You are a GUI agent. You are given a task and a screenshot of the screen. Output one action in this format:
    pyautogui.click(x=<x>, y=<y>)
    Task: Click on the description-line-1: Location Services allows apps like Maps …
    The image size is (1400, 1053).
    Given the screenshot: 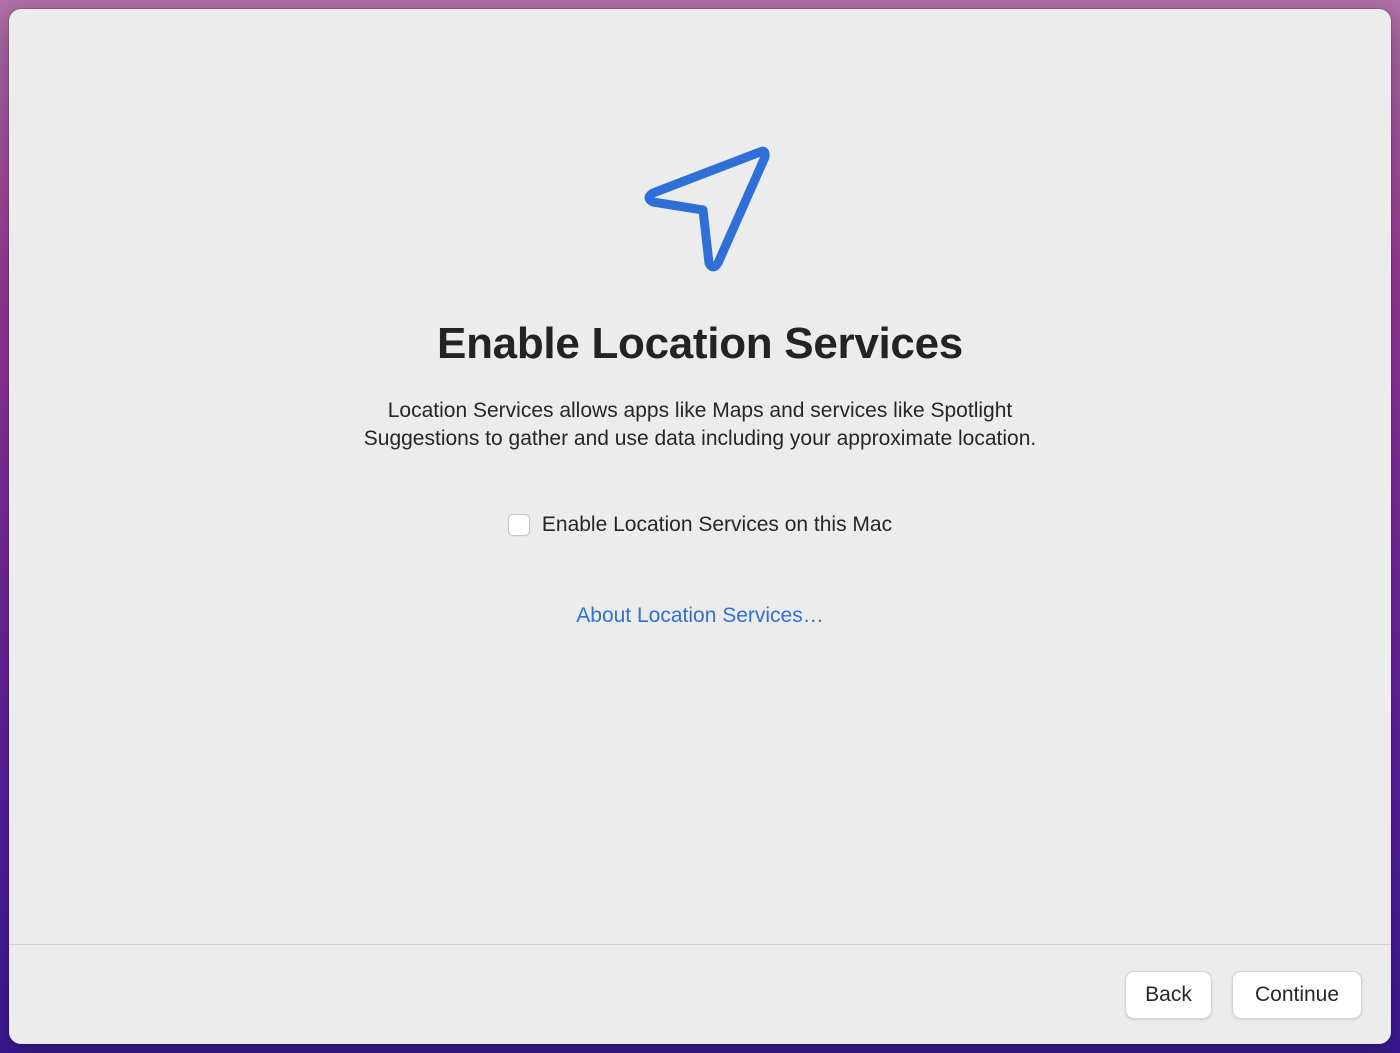 What is the action you would take?
    pyautogui.click(x=700, y=410)
    